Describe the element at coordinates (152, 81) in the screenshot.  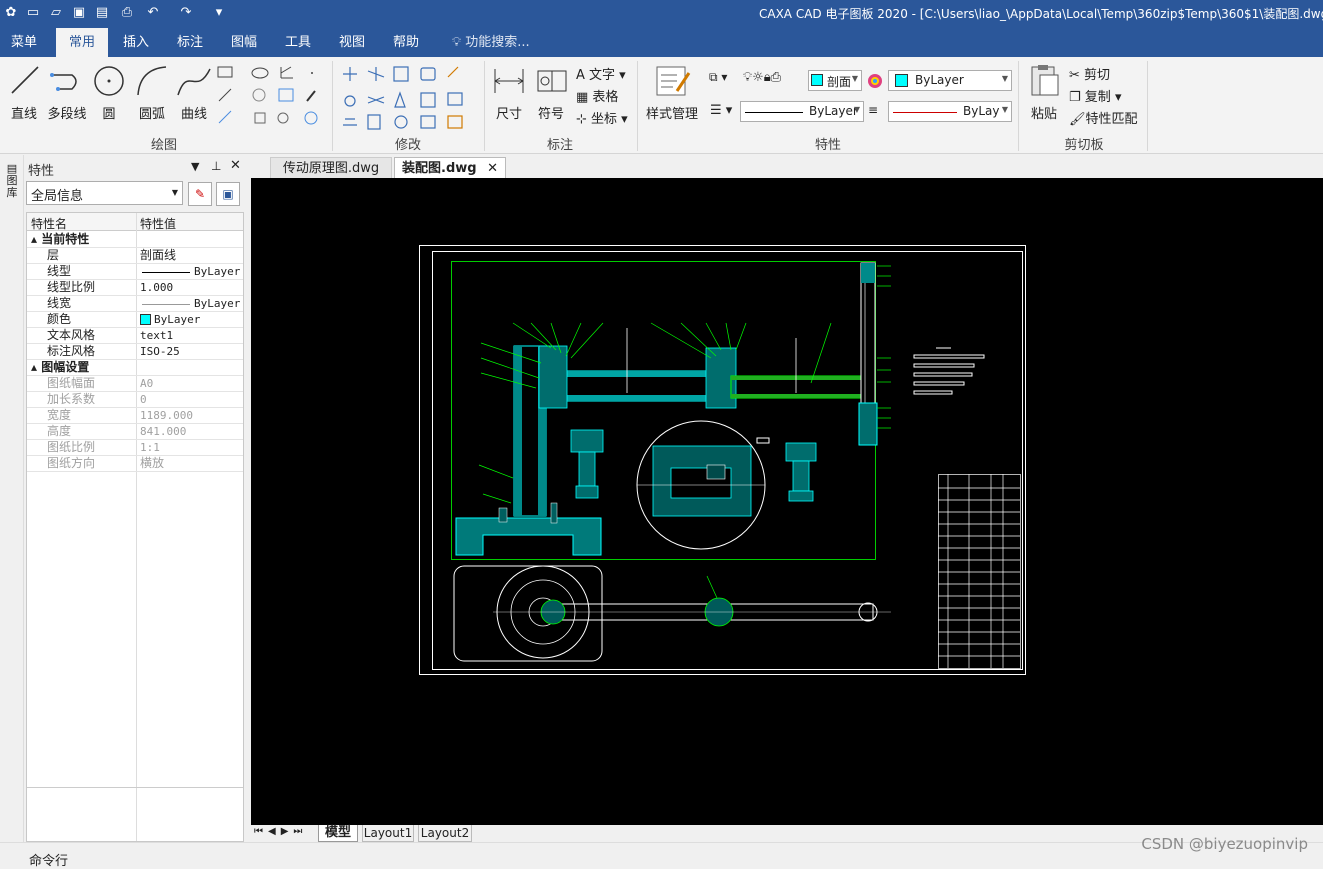
I see `arc-icon` at that location.